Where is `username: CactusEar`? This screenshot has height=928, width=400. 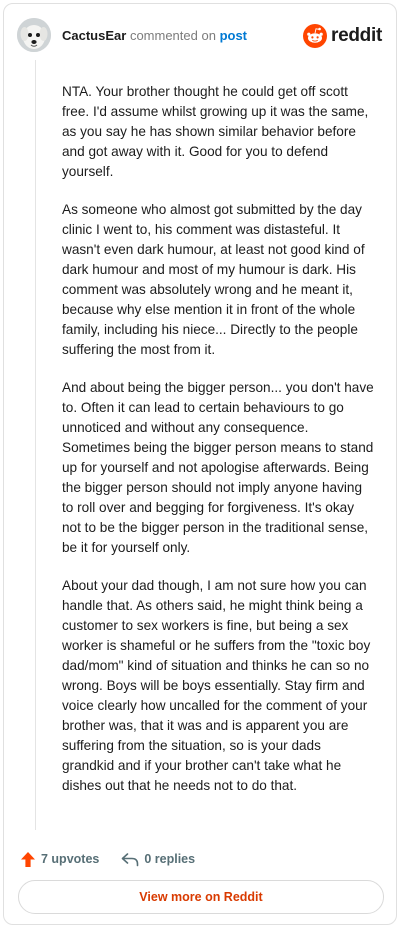 username: CactusEar is located at coordinates (94, 35).